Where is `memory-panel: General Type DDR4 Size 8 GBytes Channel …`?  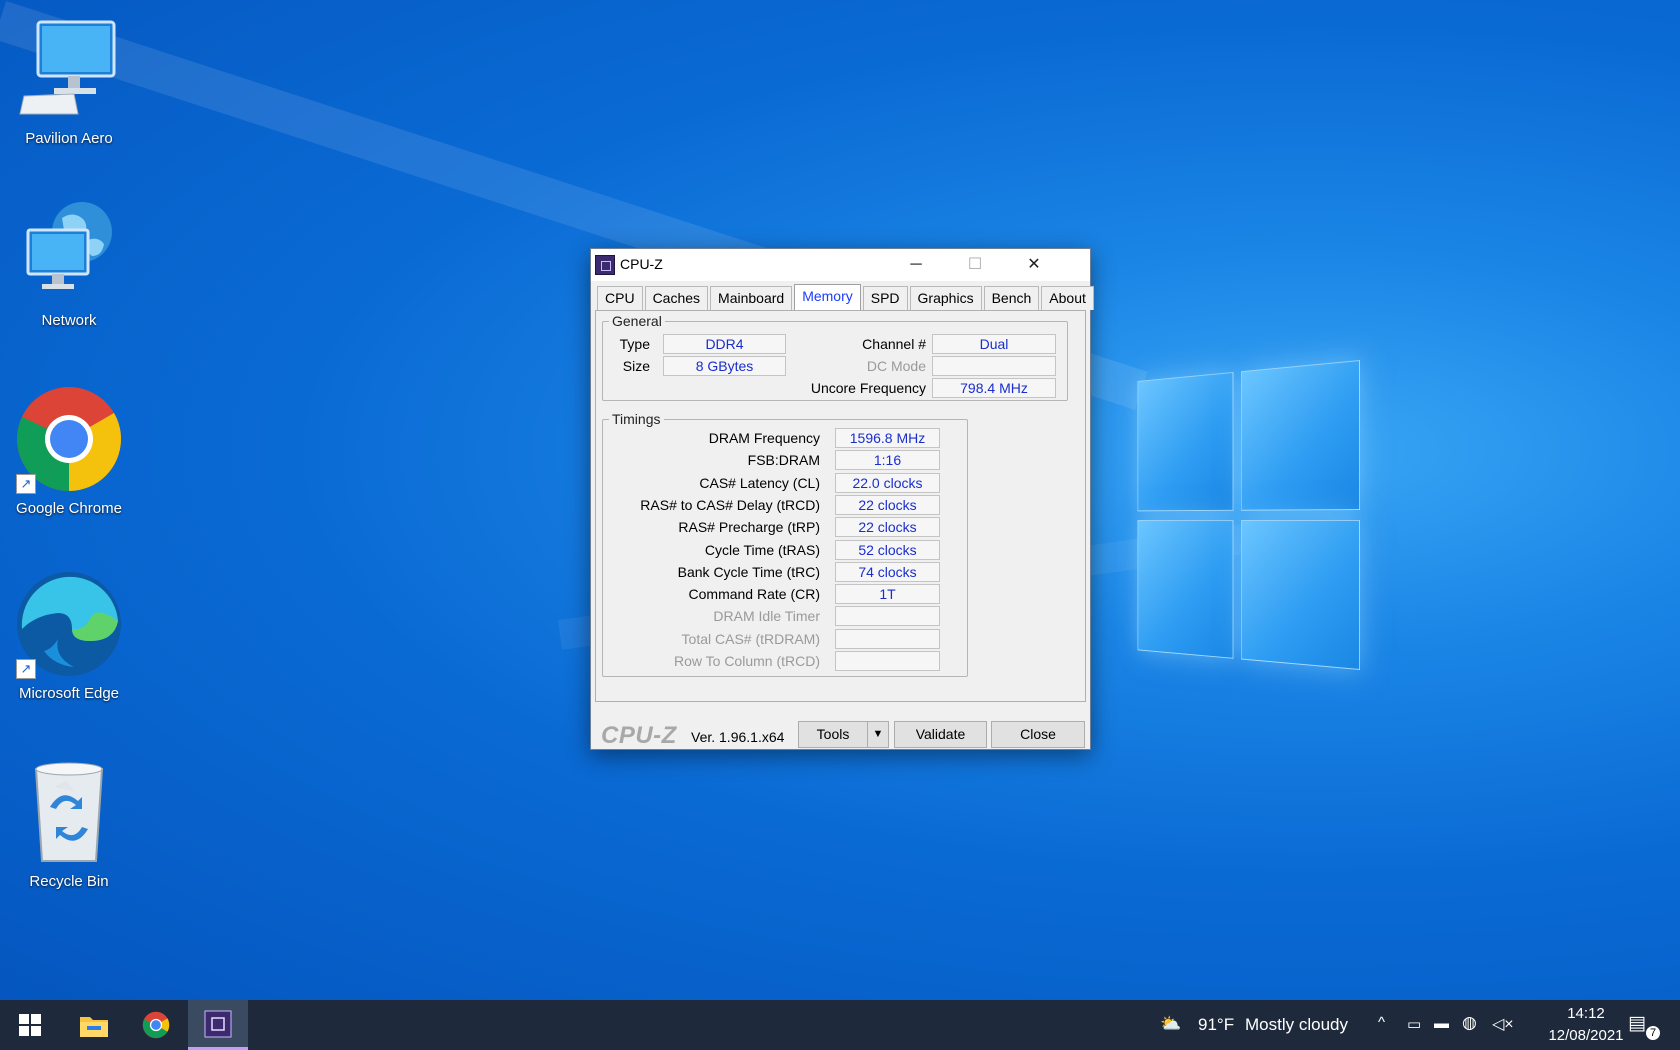 memory-panel: General Type DDR4 Size 8 GBytes Channel … is located at coordinates (840, 506).